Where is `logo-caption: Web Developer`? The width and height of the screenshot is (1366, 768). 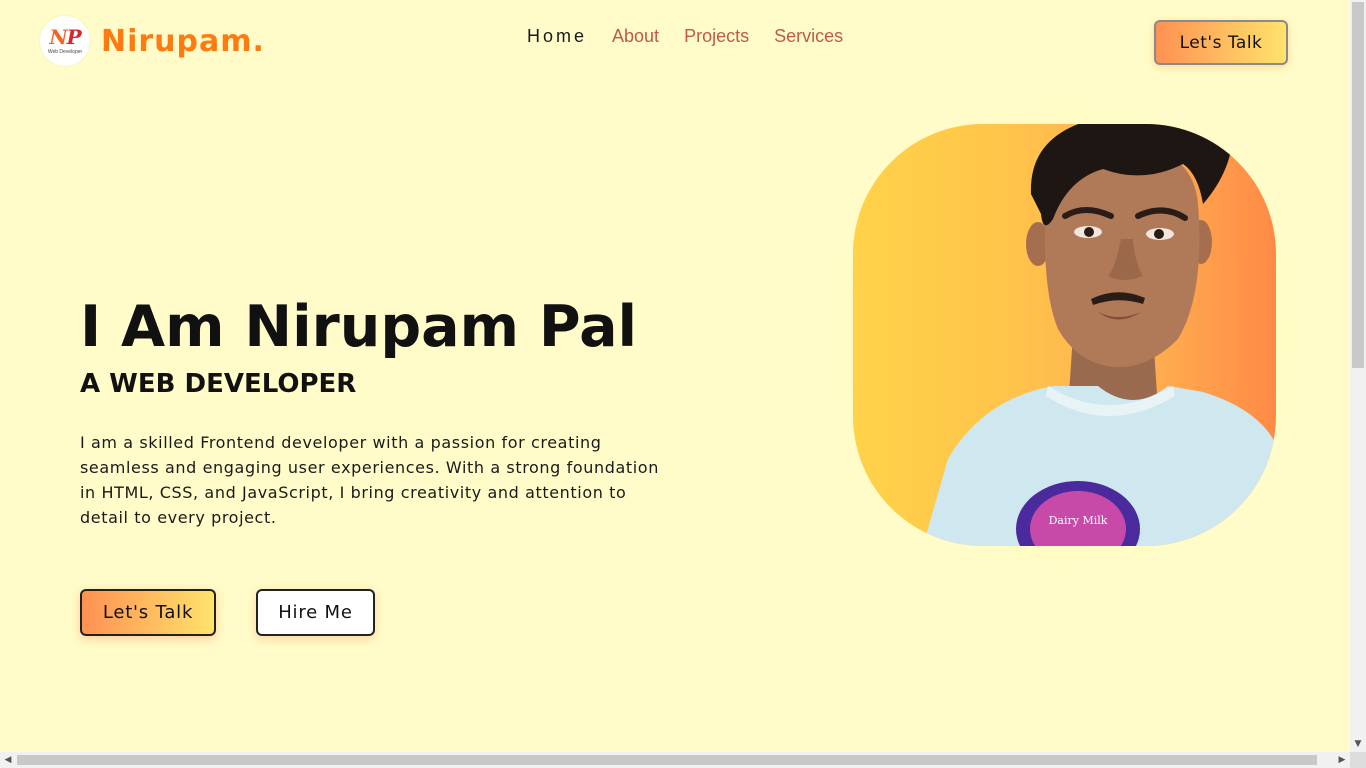 logo-caption: Web Developer is located at coordinates (65, 52).